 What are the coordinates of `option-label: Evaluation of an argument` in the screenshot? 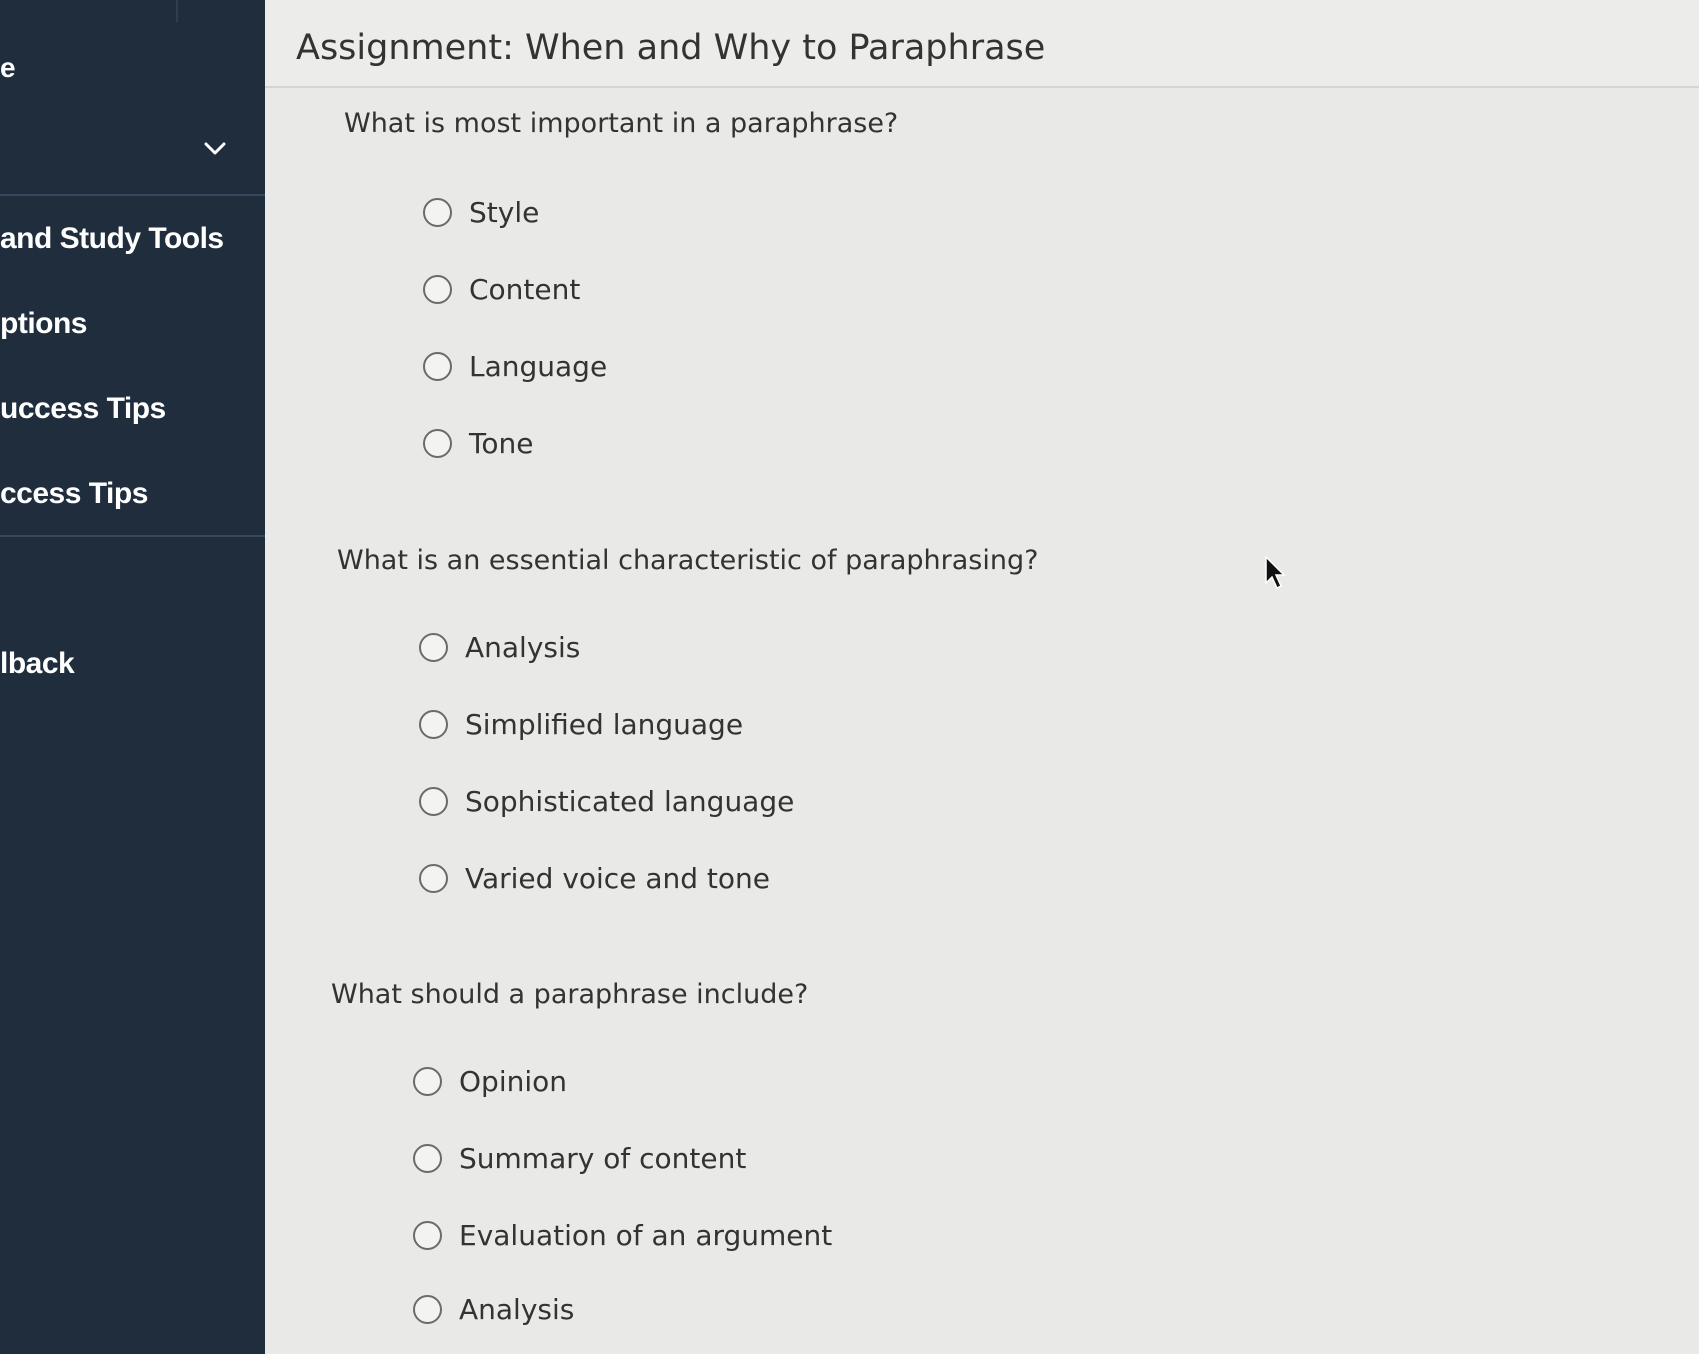 It's located at (646, 1235).